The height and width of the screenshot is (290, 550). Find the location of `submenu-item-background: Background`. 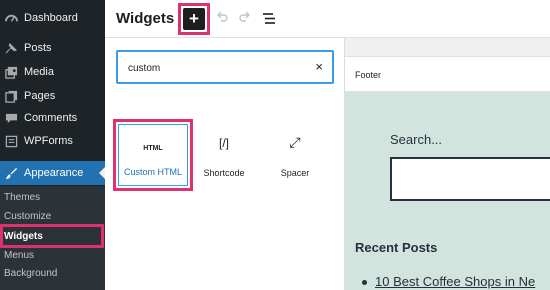

submenu-item-background: Background is located at coordinates (30, 273).